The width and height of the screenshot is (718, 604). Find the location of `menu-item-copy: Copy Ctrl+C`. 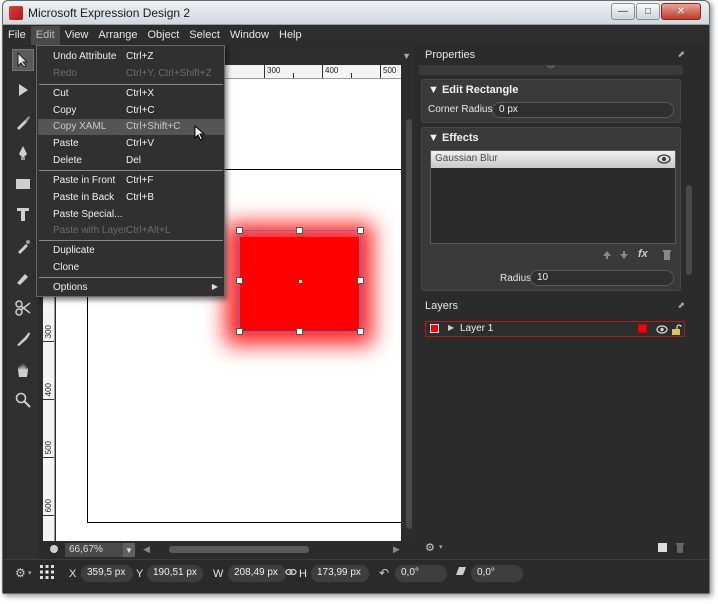

menu-item-copy: Copy Ctrl+C is located at coordinates (131, 111).